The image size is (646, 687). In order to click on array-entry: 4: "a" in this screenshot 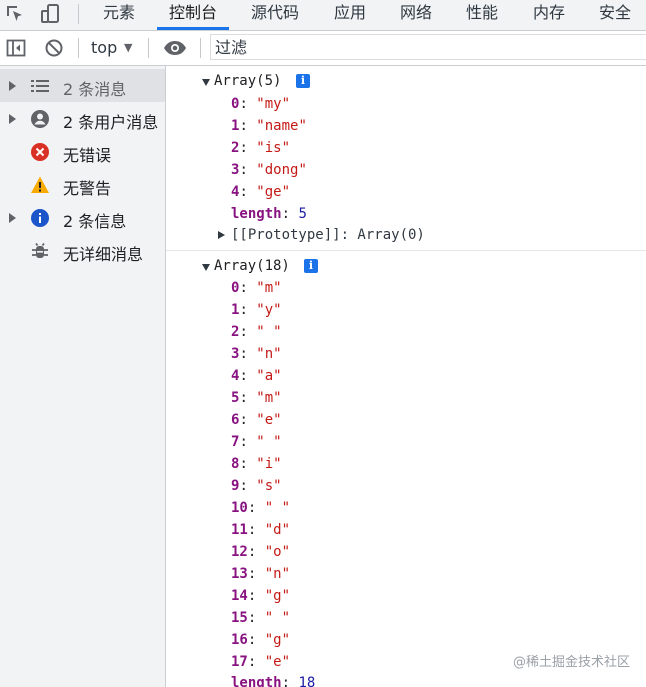, I will do `click(256, 376)`.